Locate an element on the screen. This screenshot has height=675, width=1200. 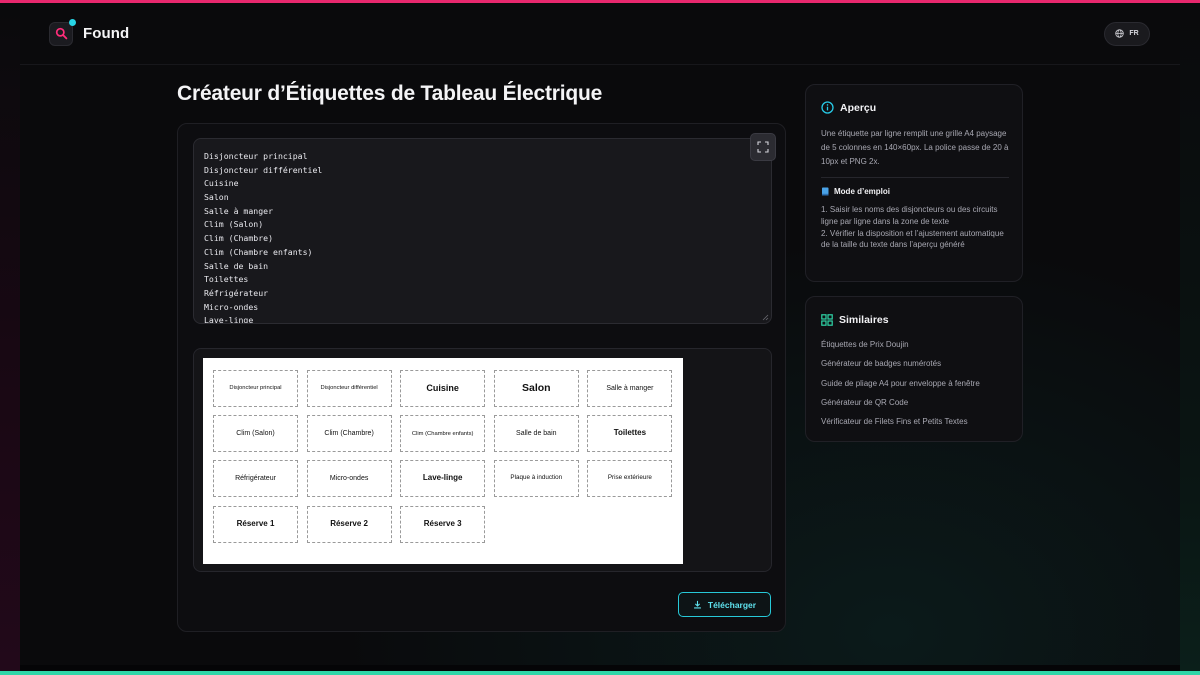
expand-icon is located at coordinates (763, 147).